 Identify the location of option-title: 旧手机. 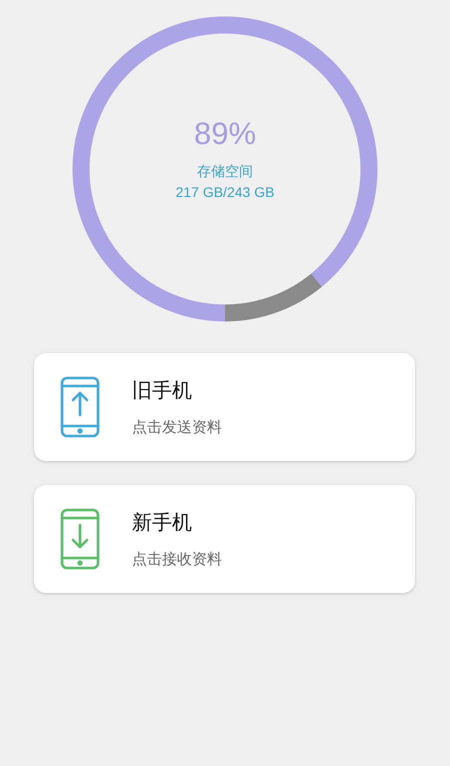
(162, 390).